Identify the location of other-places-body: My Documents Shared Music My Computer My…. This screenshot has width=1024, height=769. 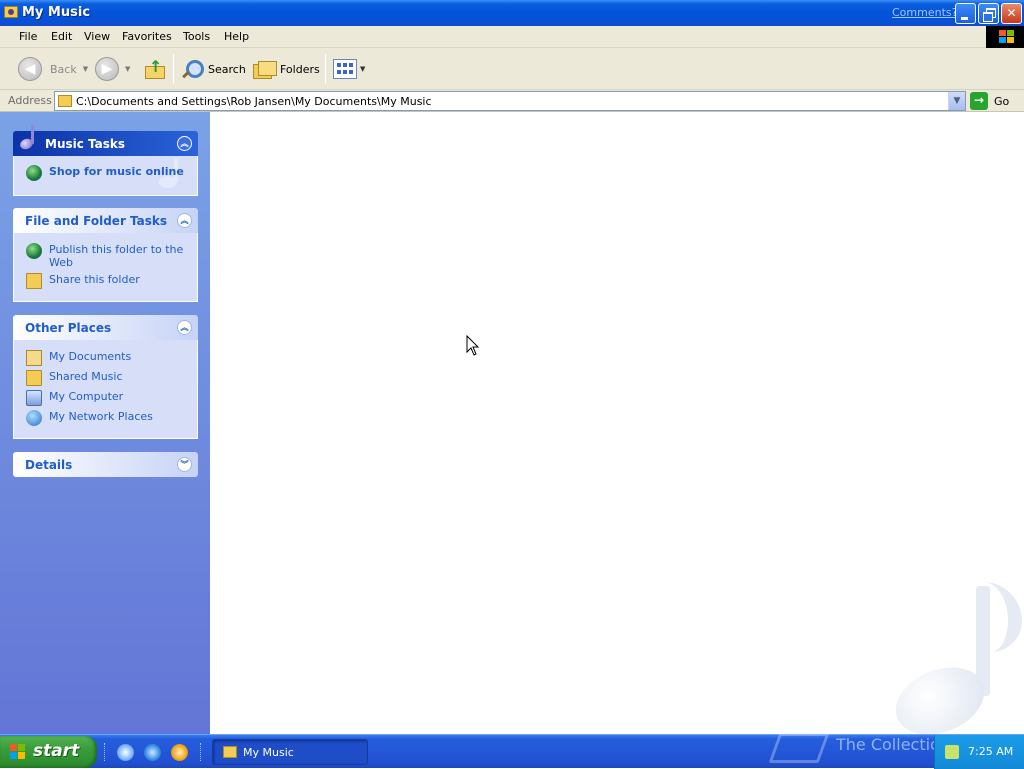
(105, 389).